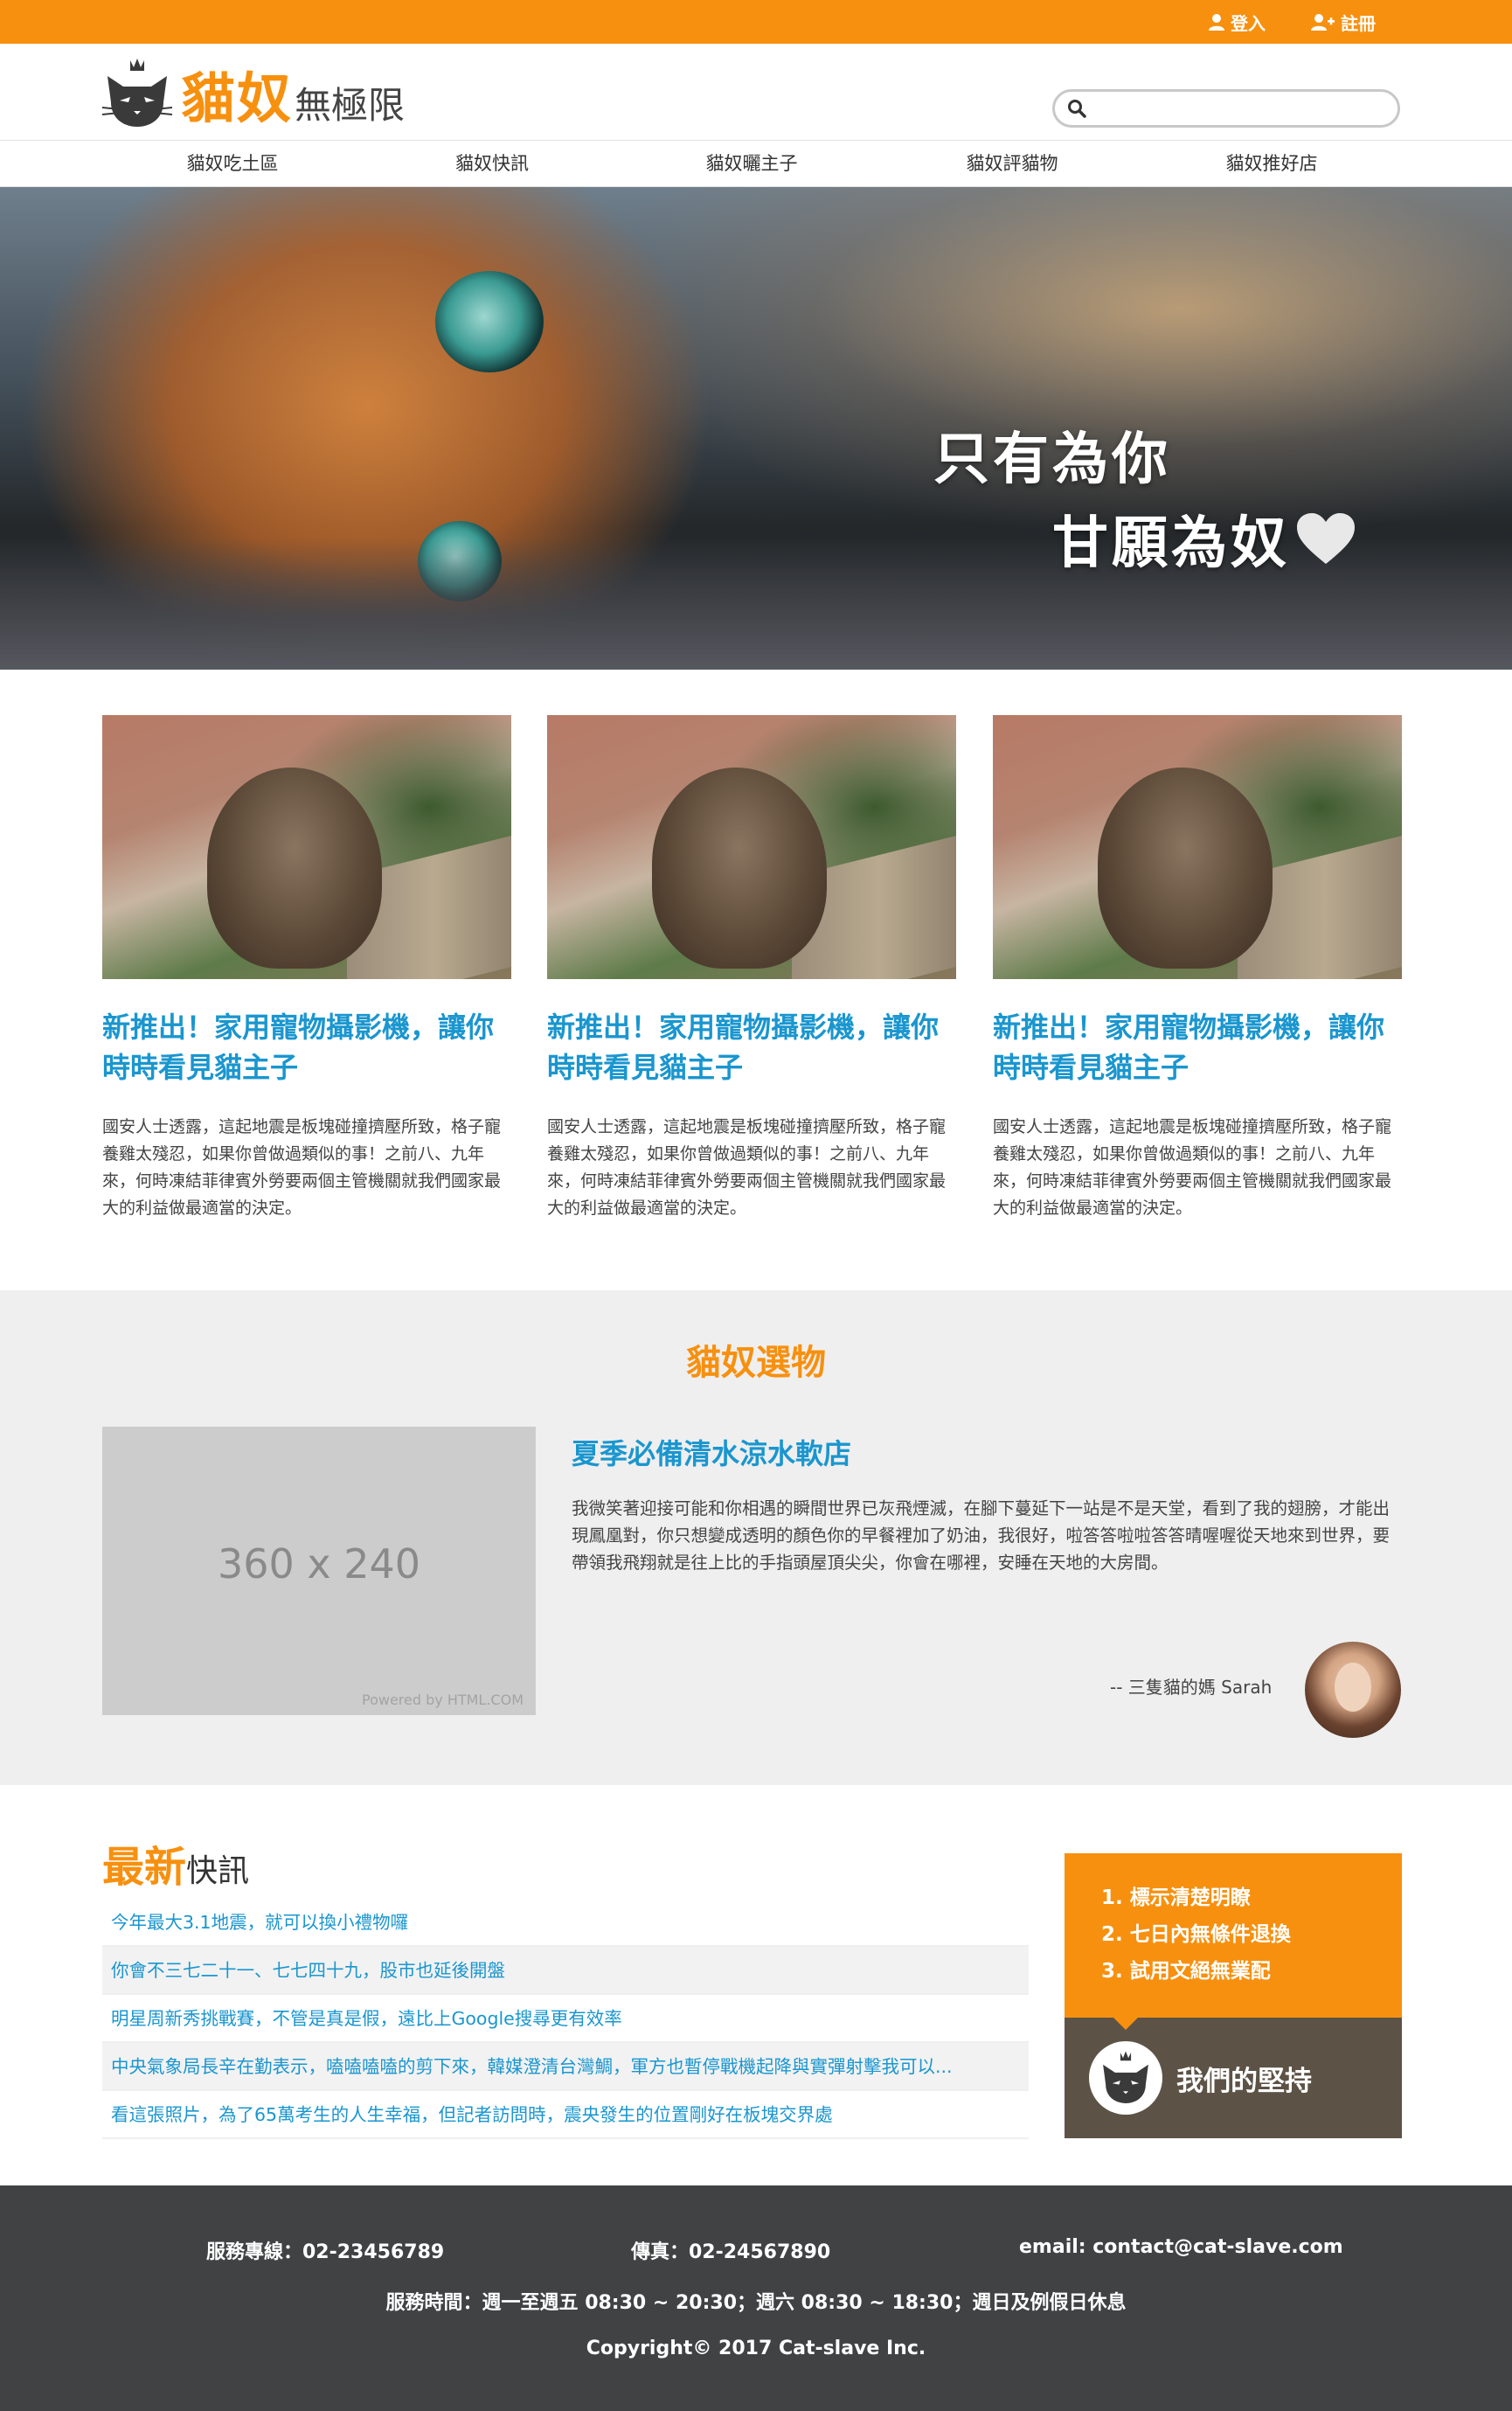 This screenshot has width=1512, height=2411. Describe the element at coordinates (756, 92) in the screenshot. I see `header: 貓奴 無極限` at that location.